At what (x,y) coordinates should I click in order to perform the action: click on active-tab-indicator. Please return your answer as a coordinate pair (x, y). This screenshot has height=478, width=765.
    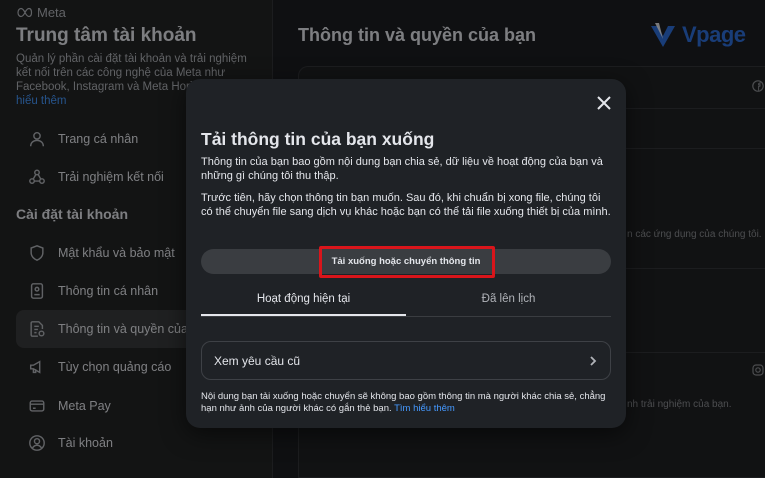
    Looking at the image, I should click on (303, 315).